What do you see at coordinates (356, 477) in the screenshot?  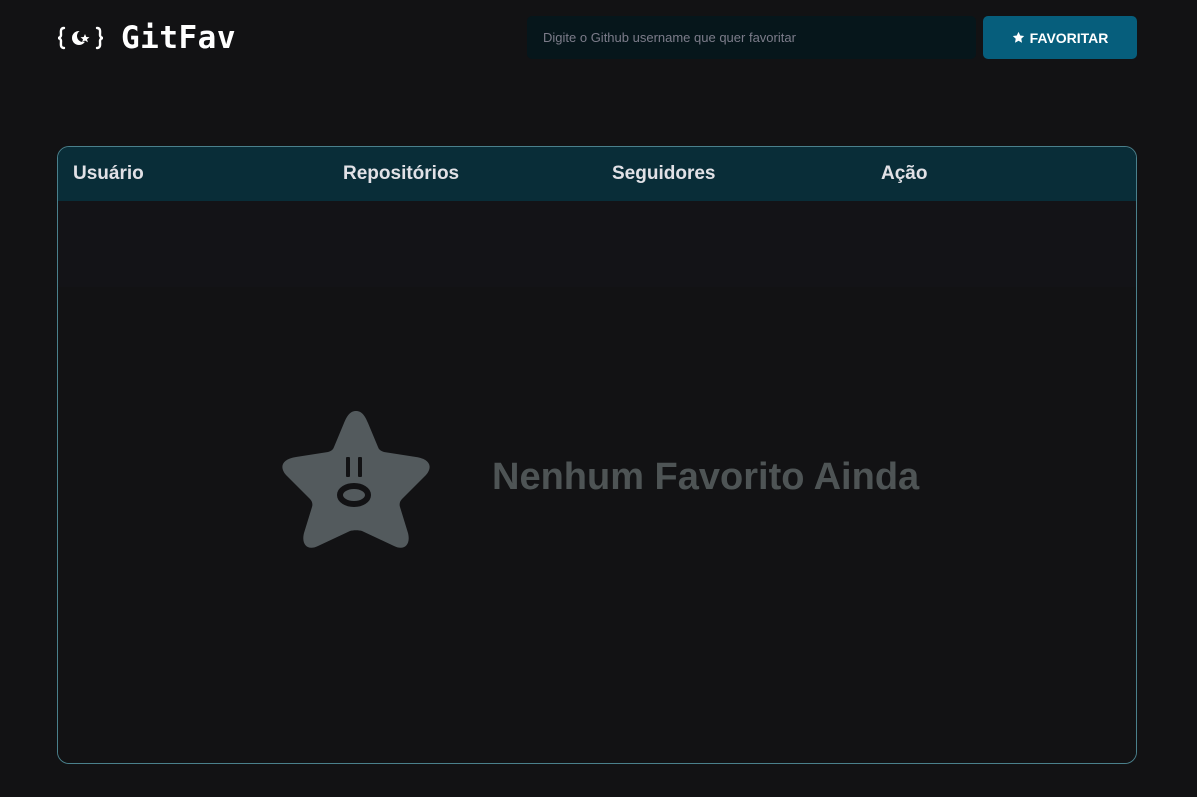 I see `surprised-star-icon` at bounding box center [356, 477].